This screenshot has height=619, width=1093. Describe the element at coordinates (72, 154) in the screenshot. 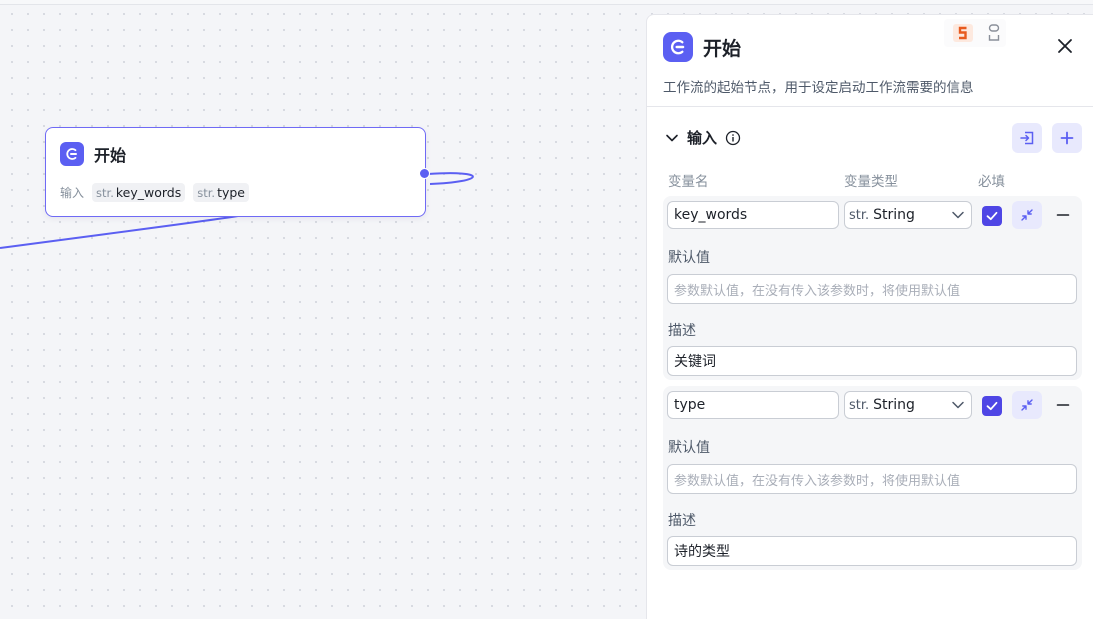

I see `start-node-icon` at that location.